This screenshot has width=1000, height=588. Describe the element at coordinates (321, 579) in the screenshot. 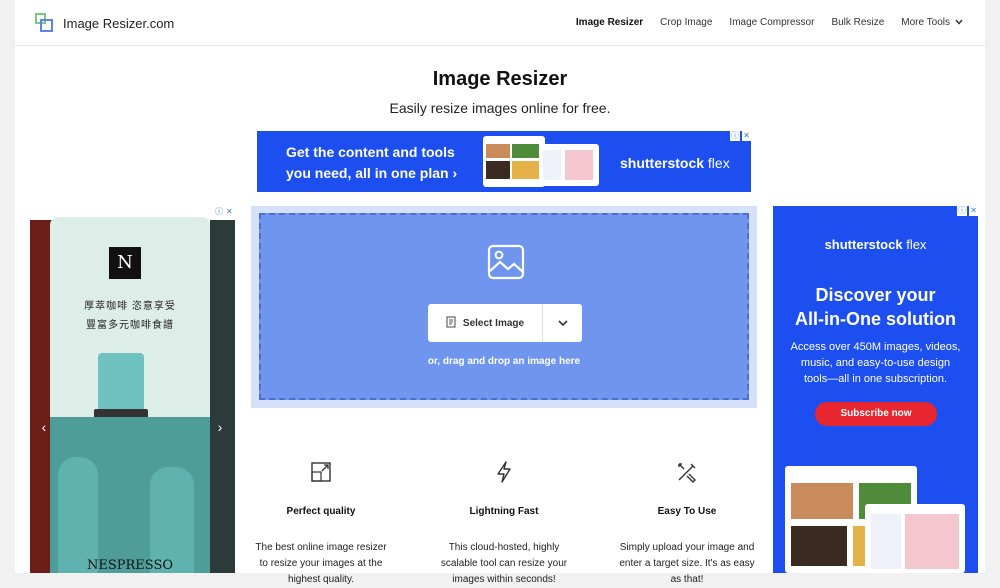

I see `feature-desc-line: highest quality.` at that location.